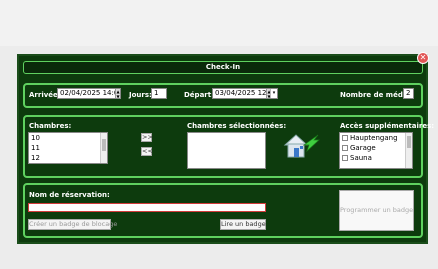  What do you see at coordinates (156, 93) in the screenshot?
I see `days-value: 1` at bounding box center [156, 93].